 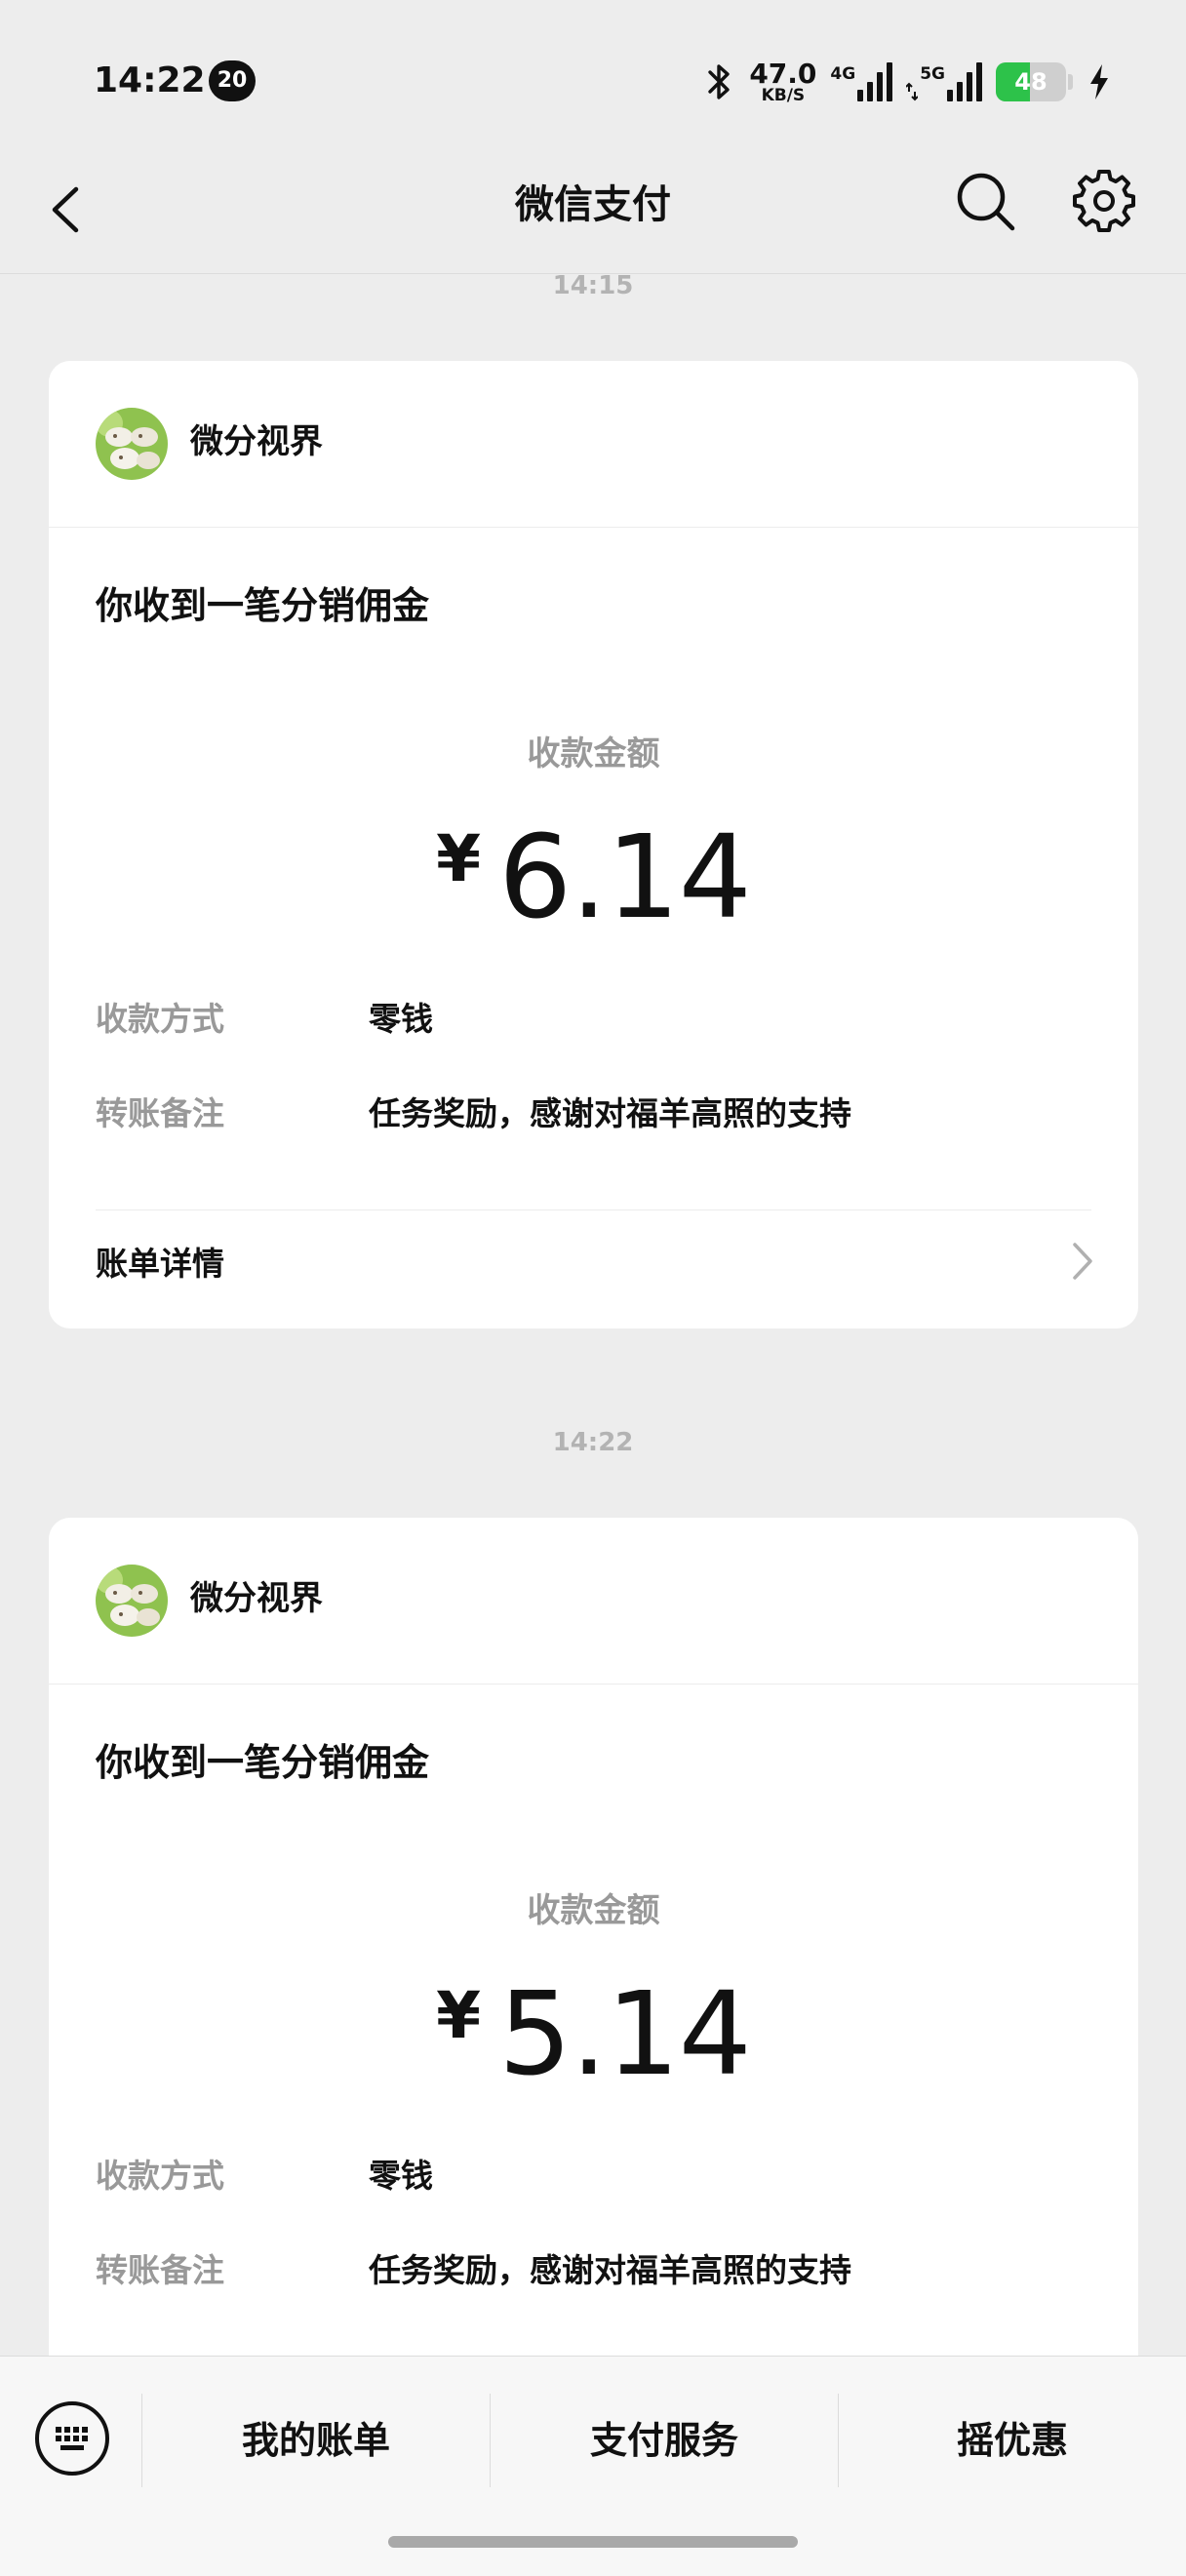 What do you see at coordinates (912, 91) in the screenshot?
I see `data-arrows-icon` at bounding box center [912, 91].